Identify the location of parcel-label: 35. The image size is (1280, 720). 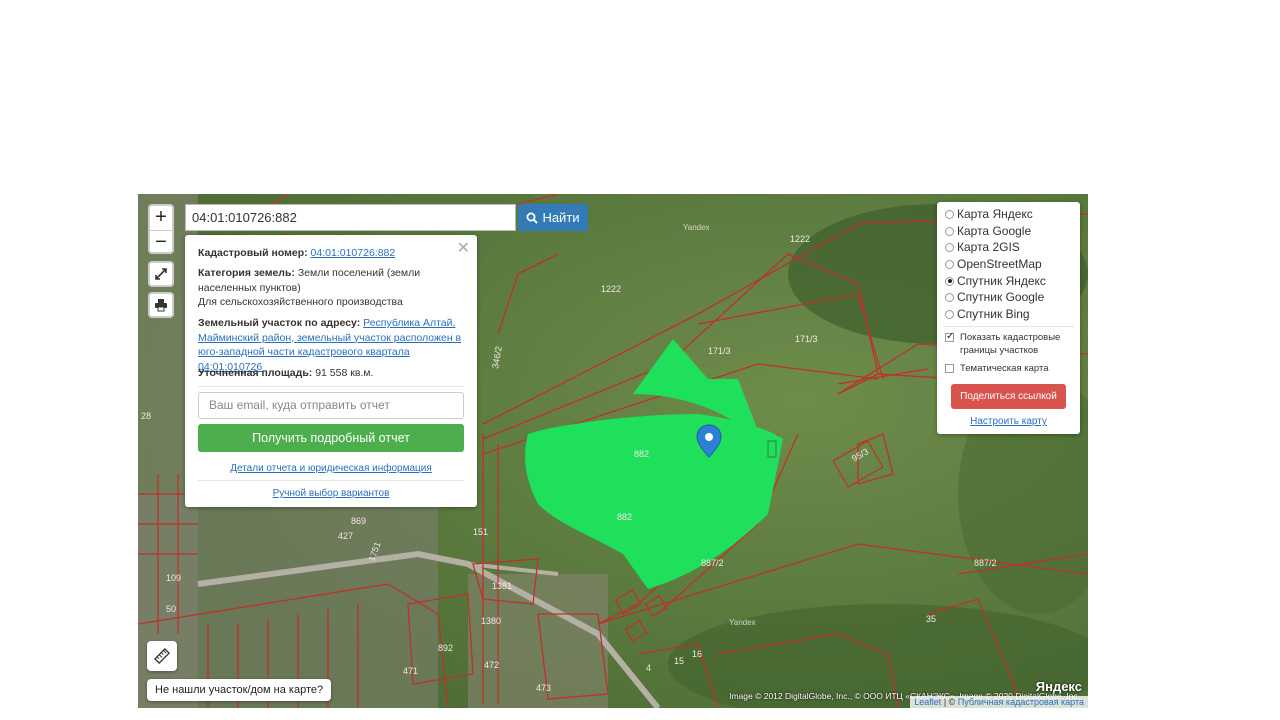
(931, 619).